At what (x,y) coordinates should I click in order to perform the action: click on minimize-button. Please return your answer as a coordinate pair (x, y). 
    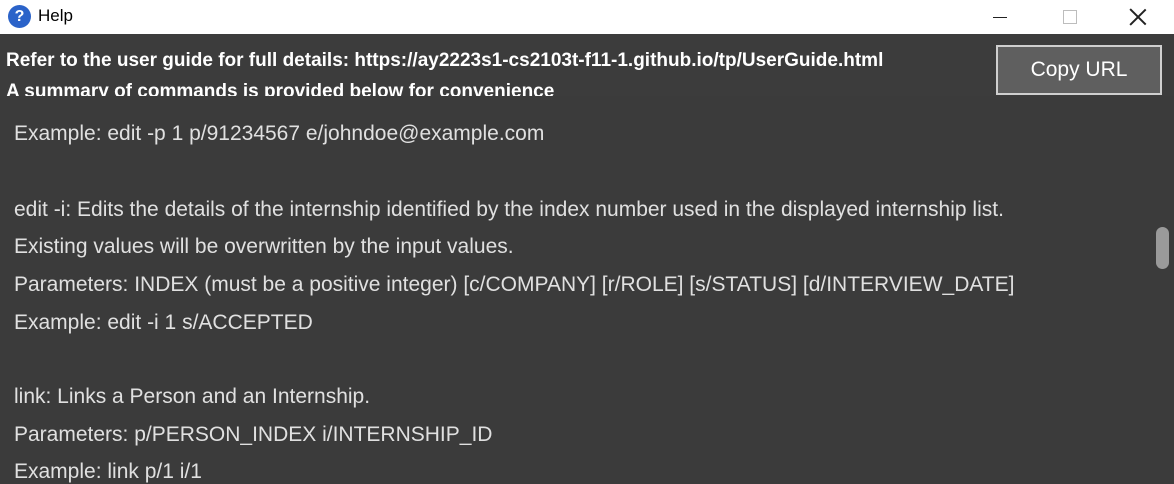
    Looking at the image, I should click on (1000, 17).